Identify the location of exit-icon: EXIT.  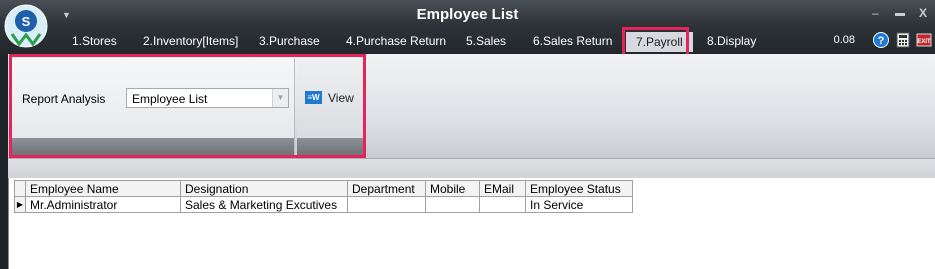
(924, 40).